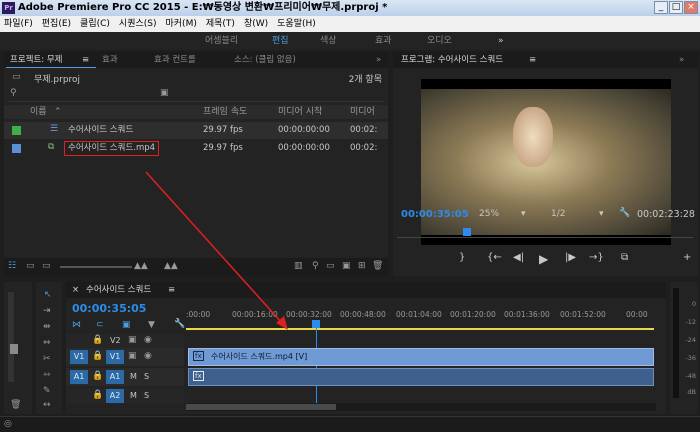  Describe the element at coordinates (421, 377) in the screenshot. I see `audio-clip: fx` at that location.